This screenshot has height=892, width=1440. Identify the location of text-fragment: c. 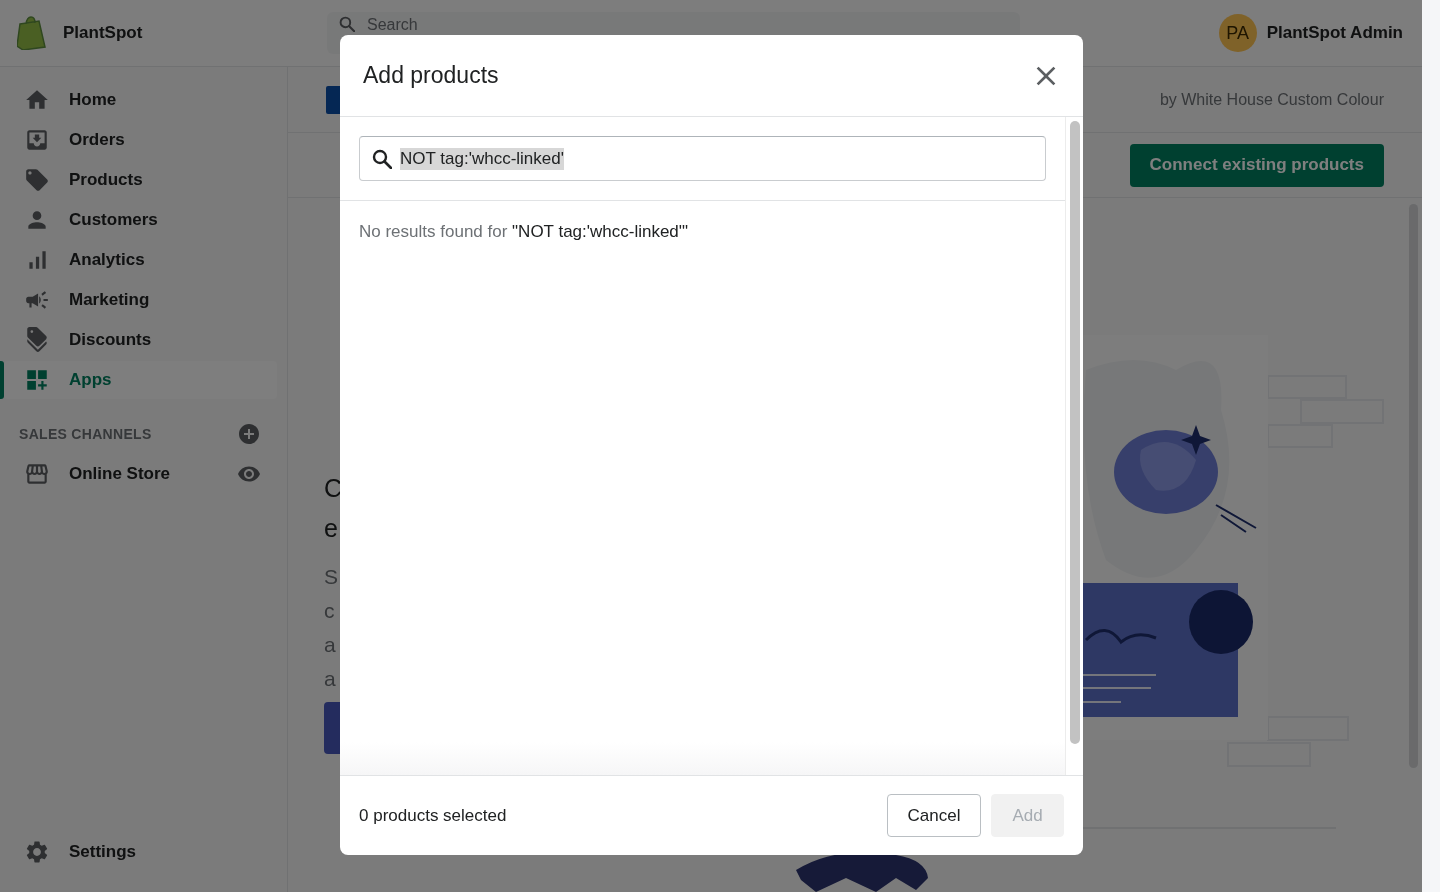
(329, 611).